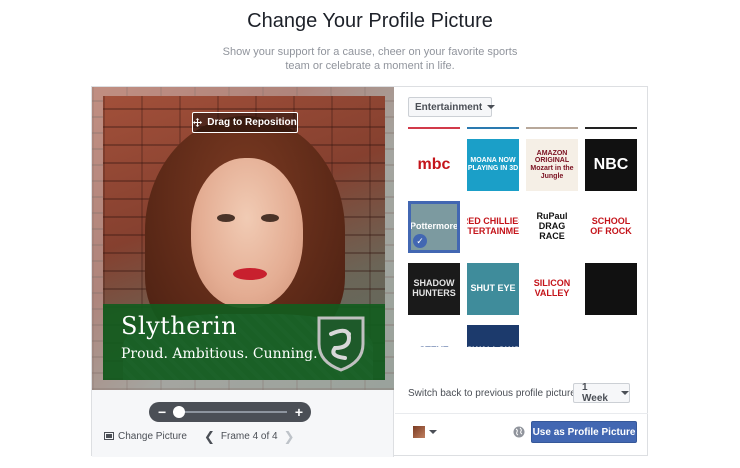  I want to click on avatar, so click(419, 432).